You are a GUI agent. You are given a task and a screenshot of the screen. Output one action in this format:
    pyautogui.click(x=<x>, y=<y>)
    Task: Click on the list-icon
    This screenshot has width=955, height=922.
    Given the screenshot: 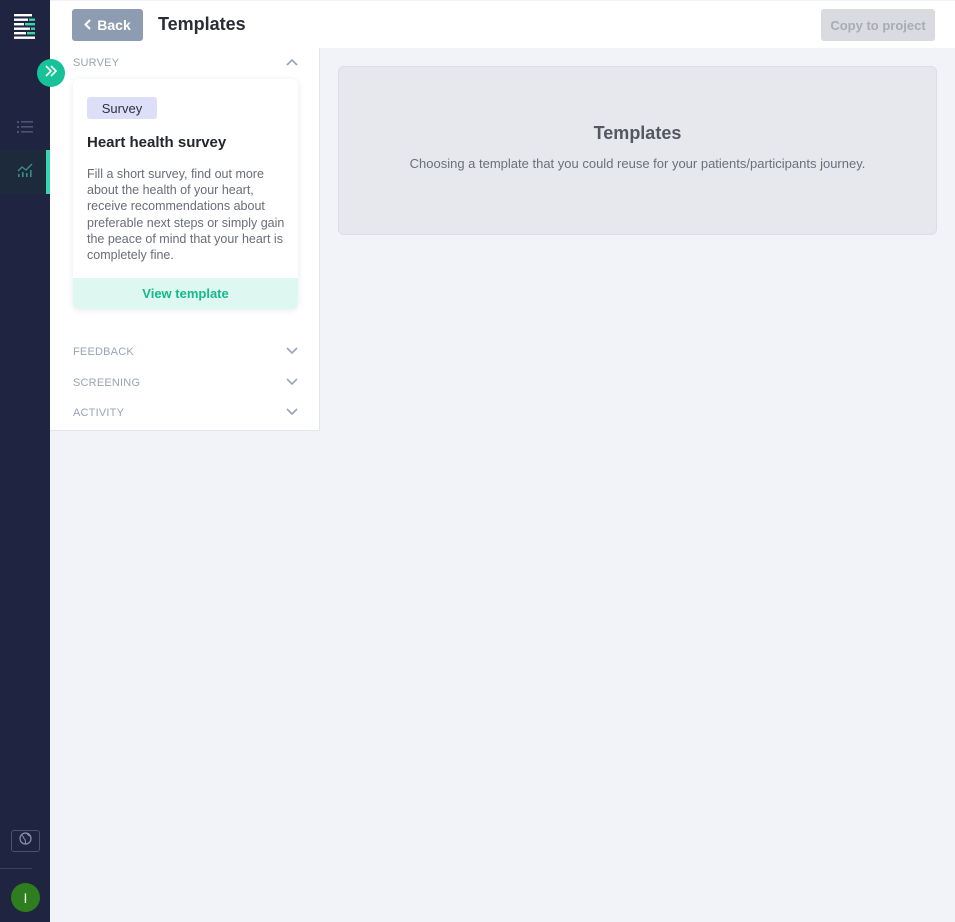 What is the action you would take?
    pyautogui.click(x=25, y=129)
    